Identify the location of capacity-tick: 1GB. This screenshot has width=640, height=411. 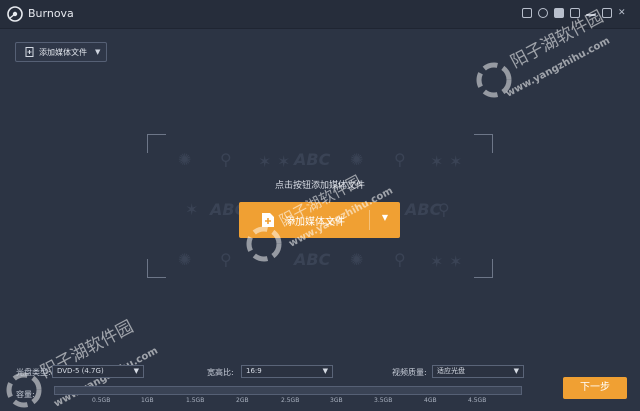
(147, 400).